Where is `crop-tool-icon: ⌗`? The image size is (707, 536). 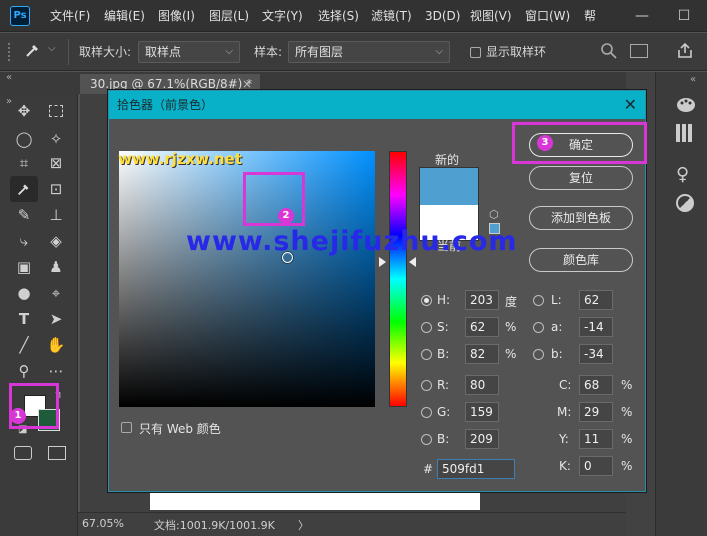 crop-tool-icon: ⌗ is located at coordinates (24, 163).